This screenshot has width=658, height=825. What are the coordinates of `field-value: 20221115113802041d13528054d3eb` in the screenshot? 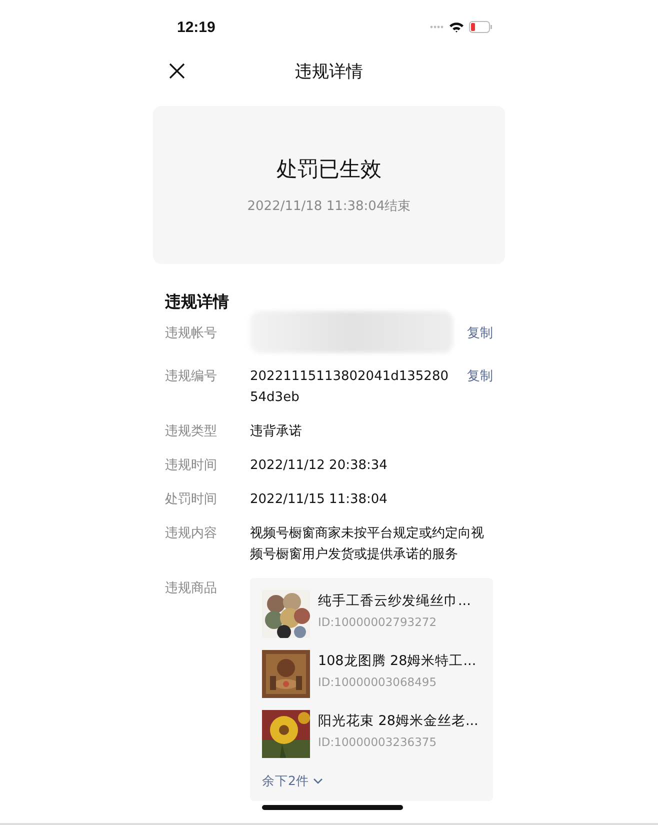 It's located at (350, 387).